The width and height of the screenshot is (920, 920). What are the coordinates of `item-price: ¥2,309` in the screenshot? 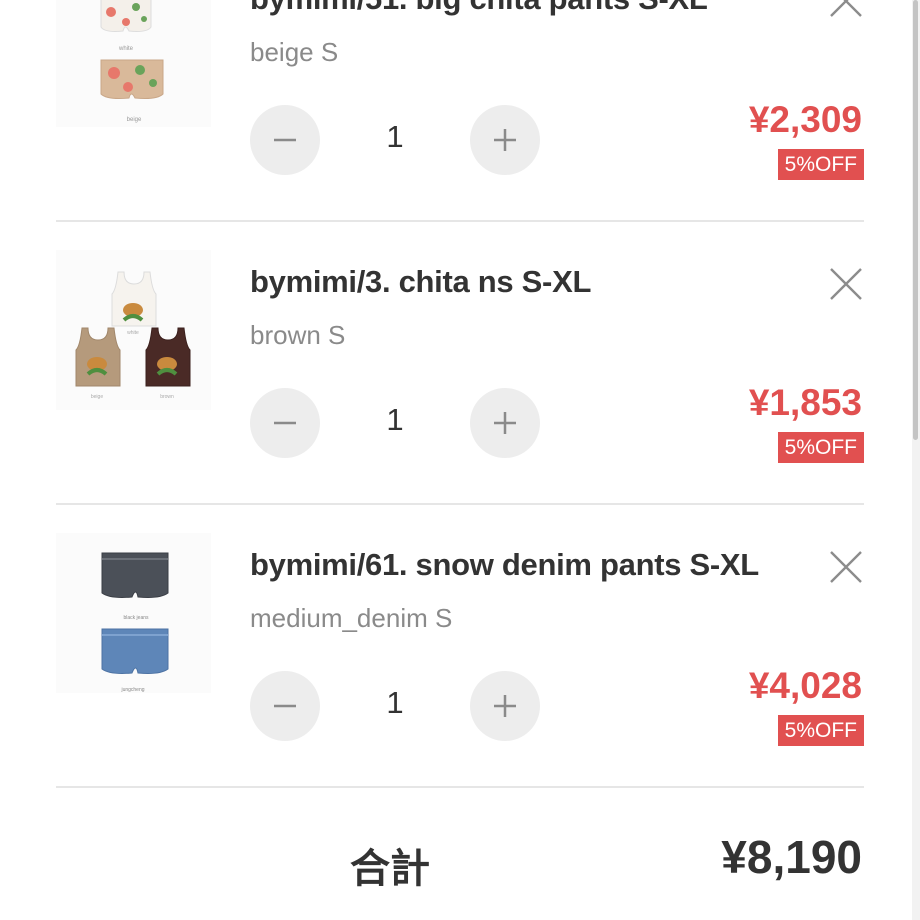 It's located at (805, 119).